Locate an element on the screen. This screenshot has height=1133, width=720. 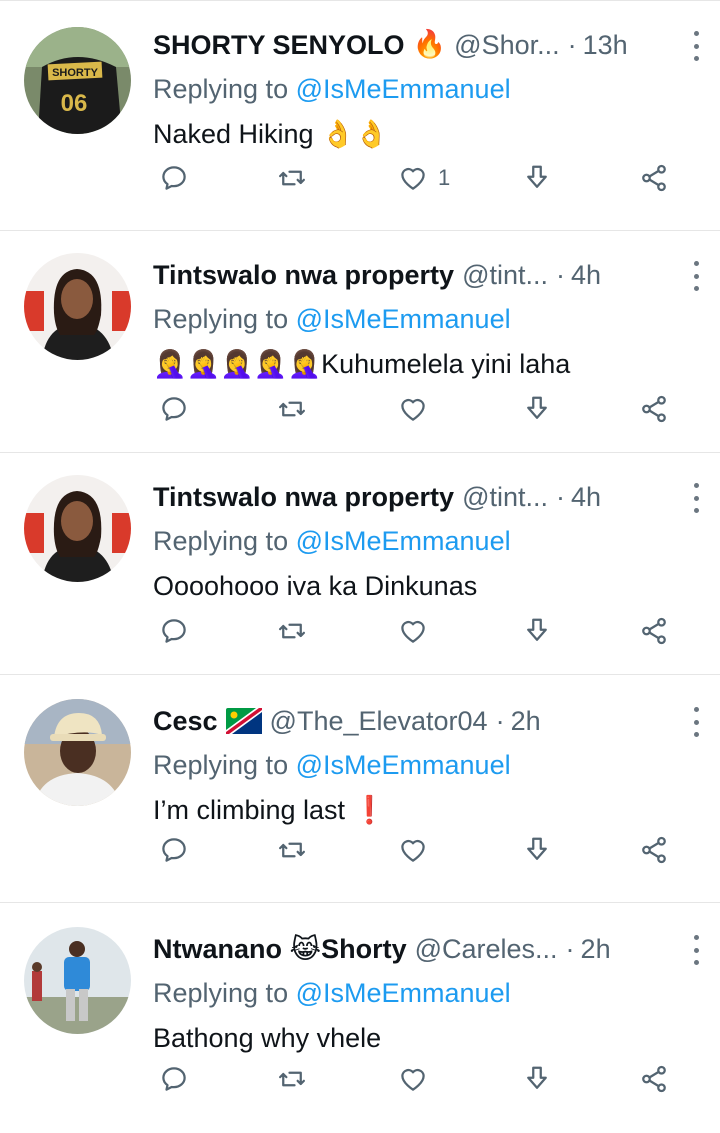
avatar-image: SHORTY 06 is located at coordinates (77, 80).